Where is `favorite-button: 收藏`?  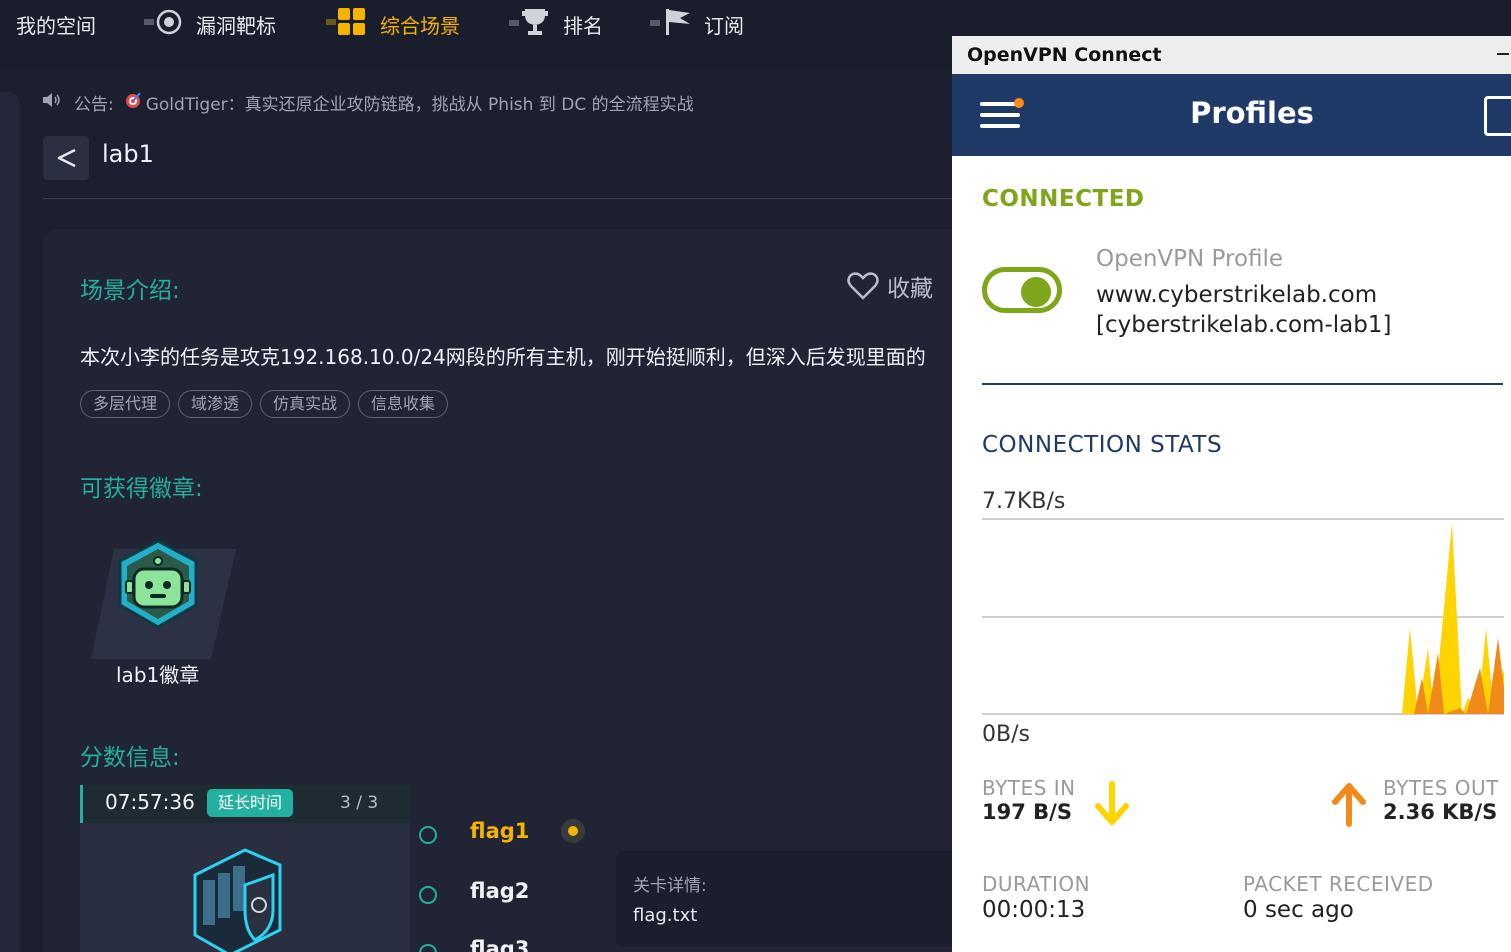 favorite-button: 收藏 is located at coordinates (890, 286).